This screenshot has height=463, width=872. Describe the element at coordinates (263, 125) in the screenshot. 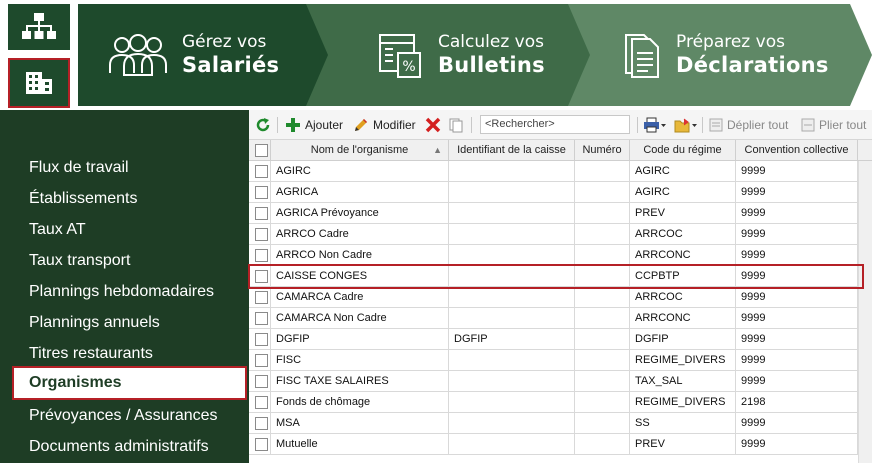

I see `refresh-button` at that location.